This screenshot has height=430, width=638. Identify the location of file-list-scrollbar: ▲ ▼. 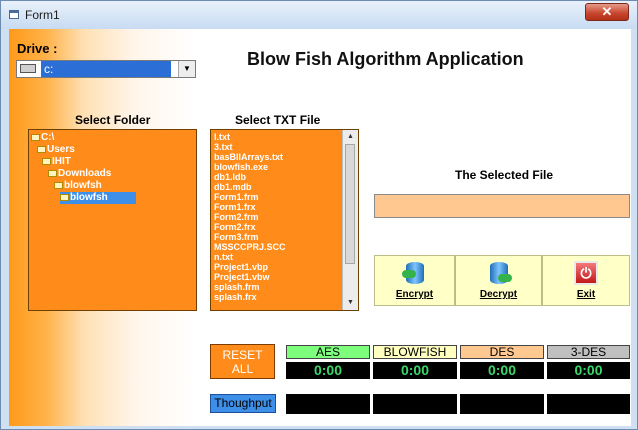
(350, 220).